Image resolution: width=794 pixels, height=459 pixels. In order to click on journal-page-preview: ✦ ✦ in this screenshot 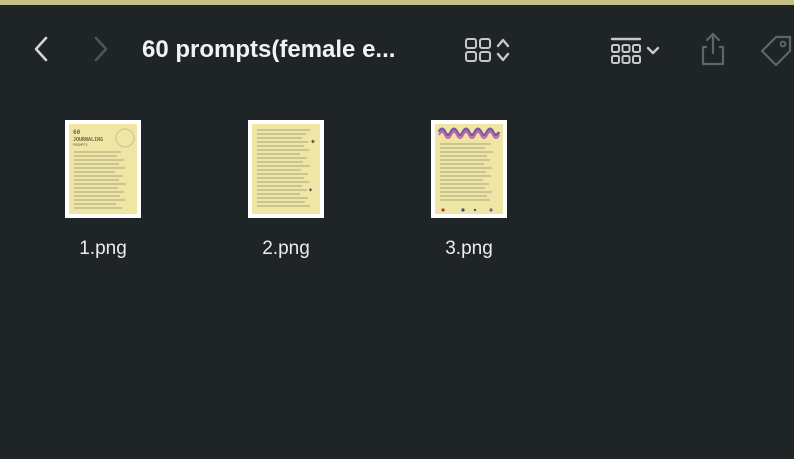, I will do `click(286, 168)`.